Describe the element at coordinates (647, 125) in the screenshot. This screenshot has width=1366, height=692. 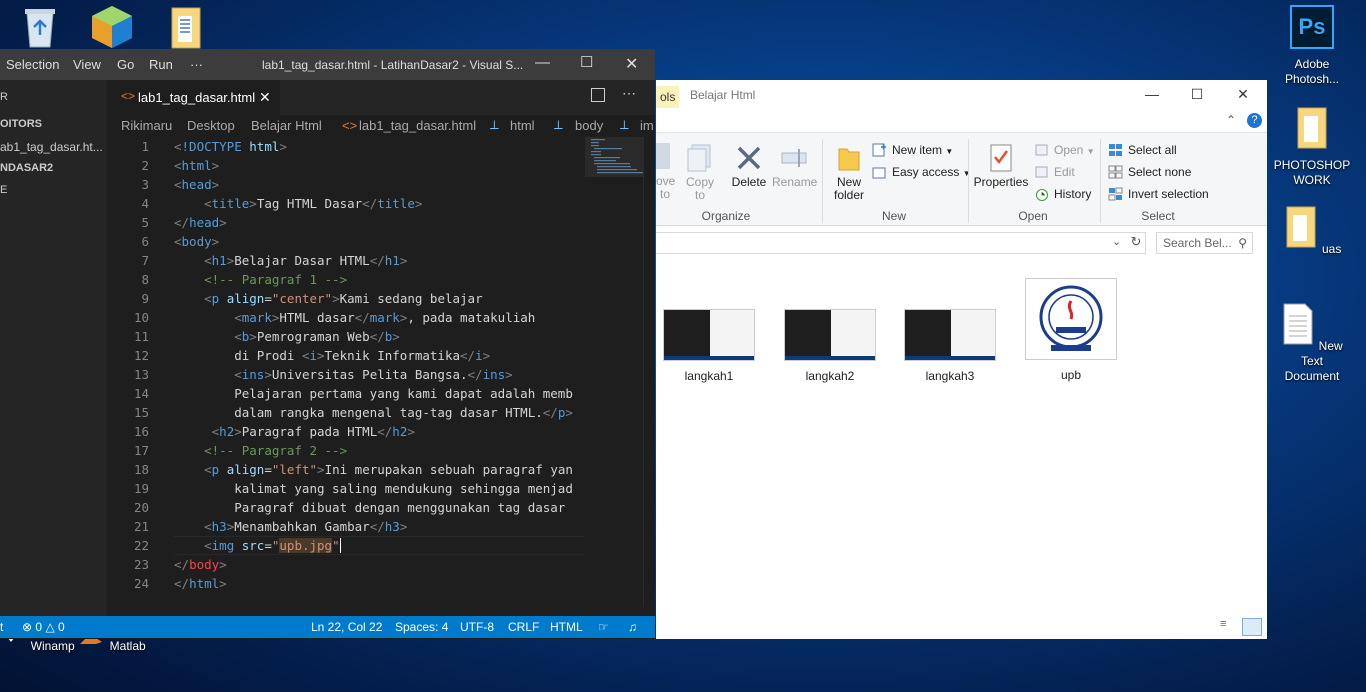
I see `breadcrumb-item: im` at that location.